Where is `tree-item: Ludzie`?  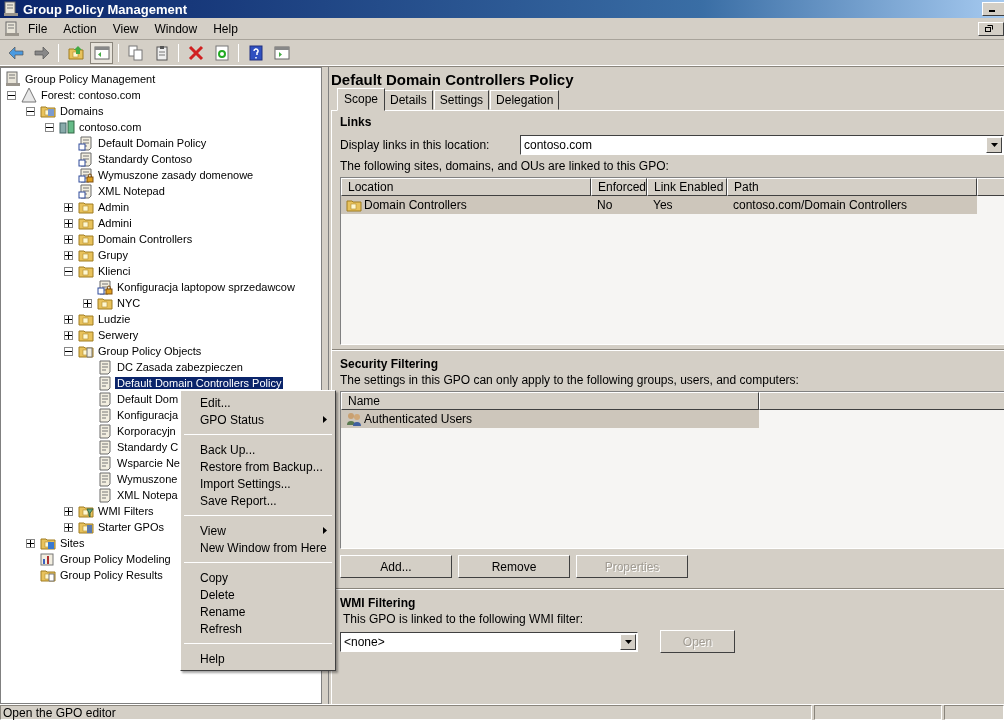 tree-item: Ludzie is located at coordinates (114, 319).